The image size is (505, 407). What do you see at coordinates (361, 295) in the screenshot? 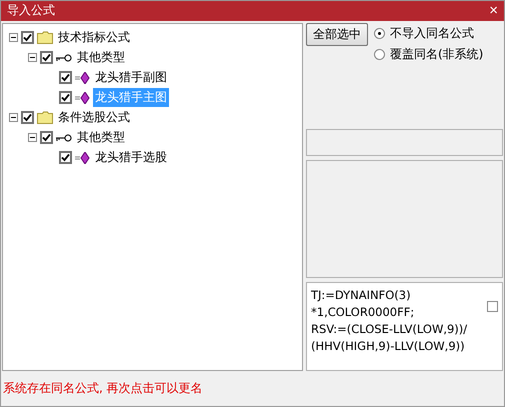
I see `code-line: TJ:=DYNAINFO(3)` at bounding box center [361, 295].